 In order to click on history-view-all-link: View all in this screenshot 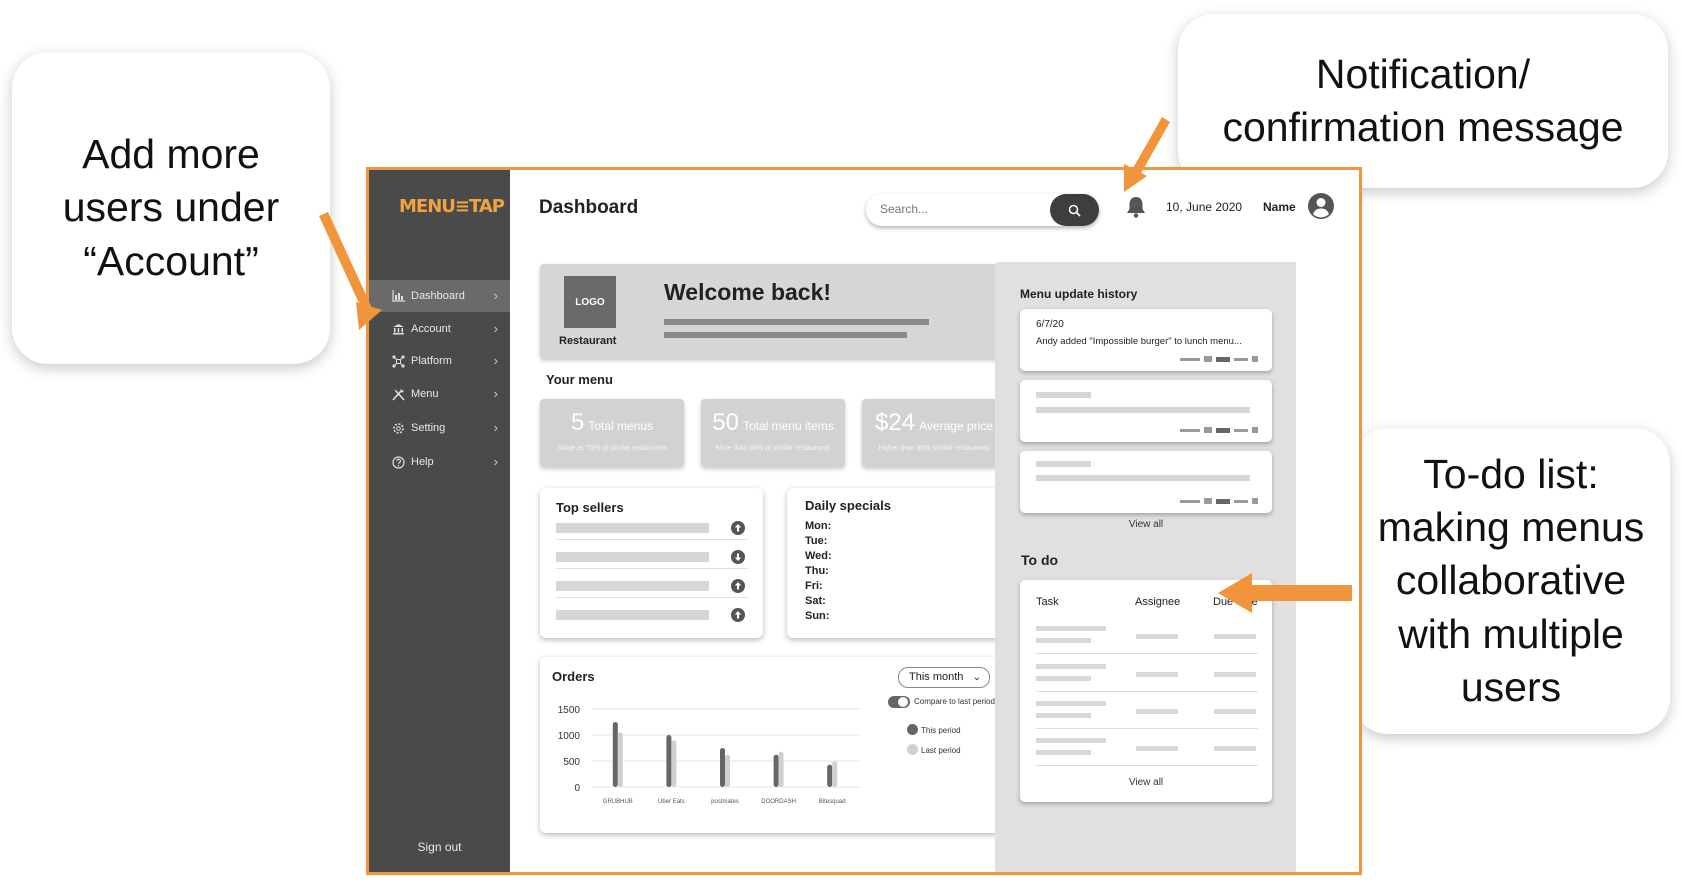, I will do `click(1146, 524)`.